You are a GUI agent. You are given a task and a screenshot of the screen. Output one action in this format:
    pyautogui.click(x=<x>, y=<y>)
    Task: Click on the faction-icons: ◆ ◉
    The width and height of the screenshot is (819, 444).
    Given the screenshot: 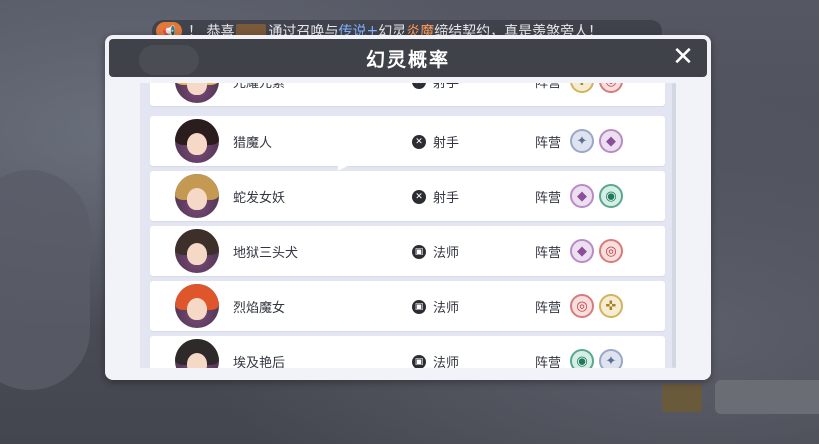 What is the action you would take?
    pyautogui.click(x=596, y=196)
    